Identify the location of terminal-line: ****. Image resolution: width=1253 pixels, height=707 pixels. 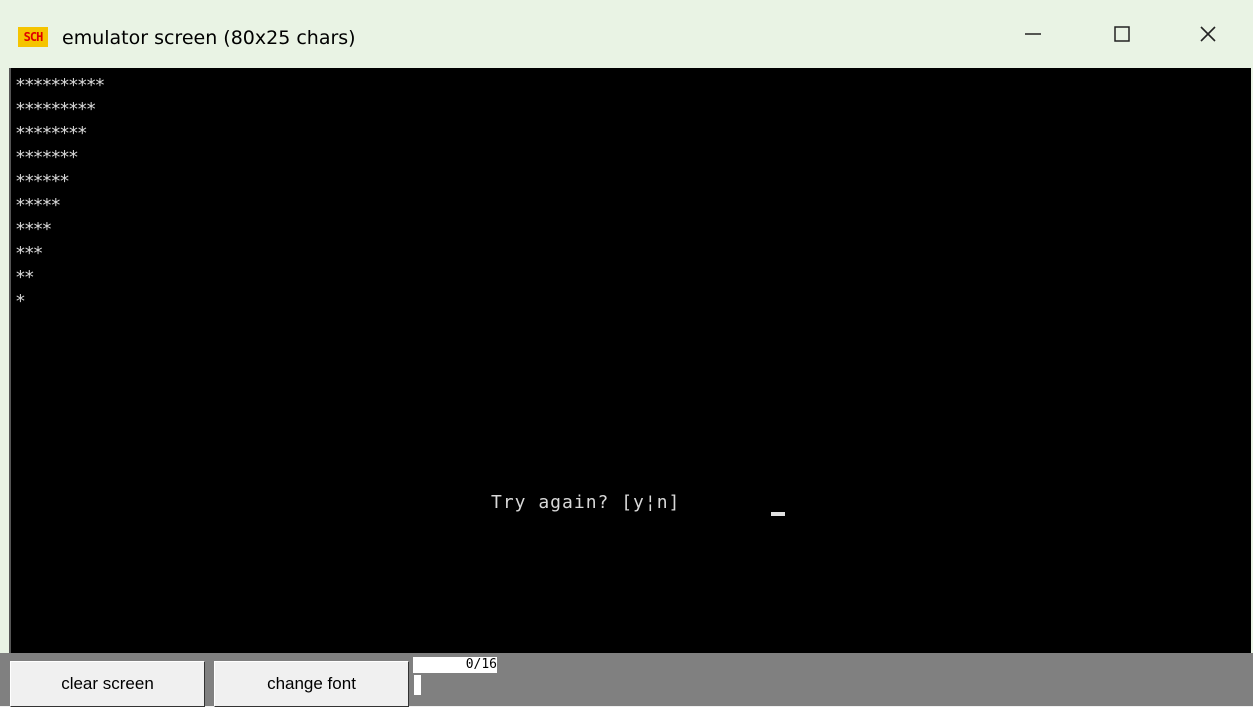
(33, 229).